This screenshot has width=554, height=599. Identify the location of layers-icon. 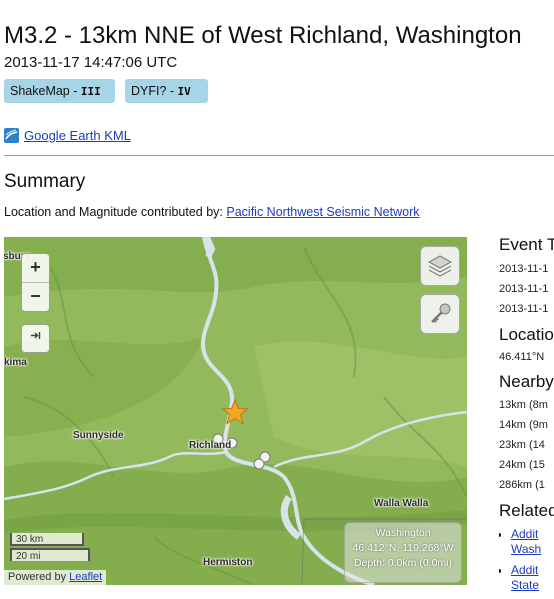
(440, 266).